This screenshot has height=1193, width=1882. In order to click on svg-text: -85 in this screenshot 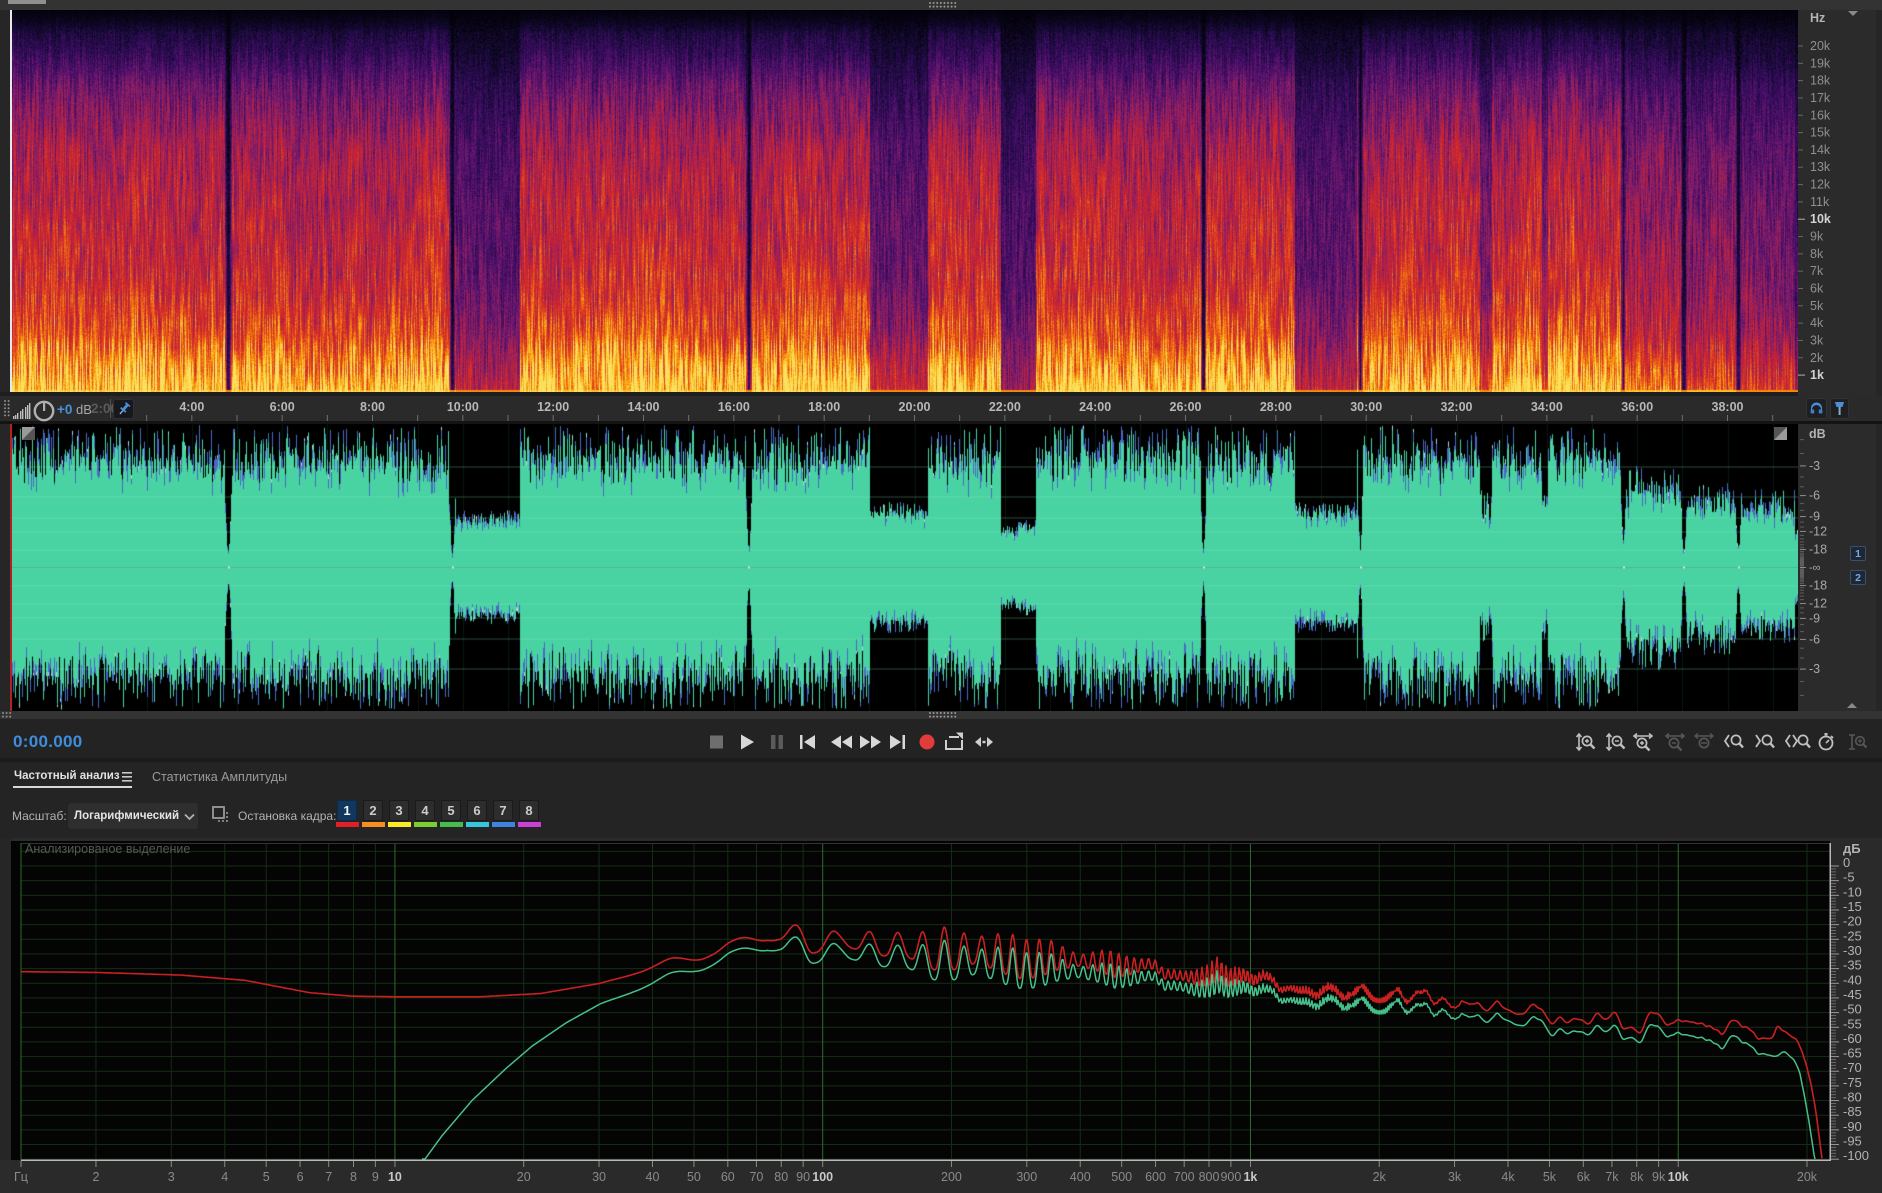, I will do `click(1852, 1111)`.